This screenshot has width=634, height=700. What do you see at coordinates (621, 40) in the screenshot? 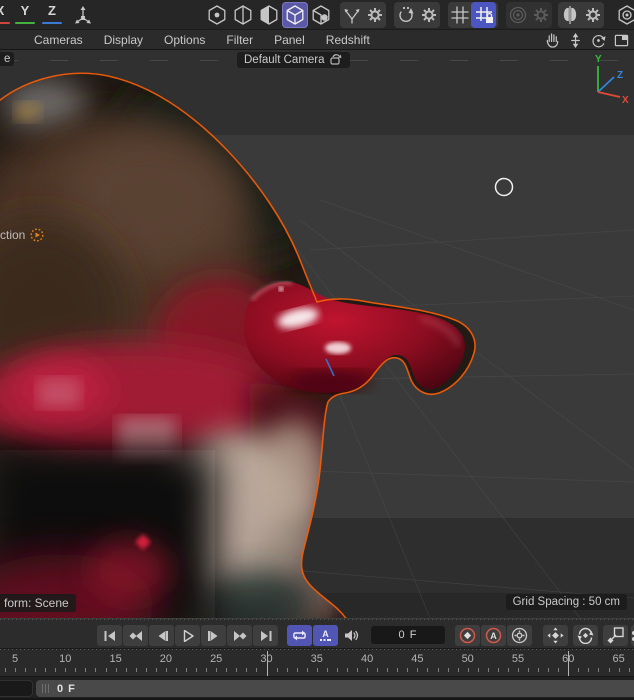
I see `maximize-view-button` at bounding box center [621, 40].